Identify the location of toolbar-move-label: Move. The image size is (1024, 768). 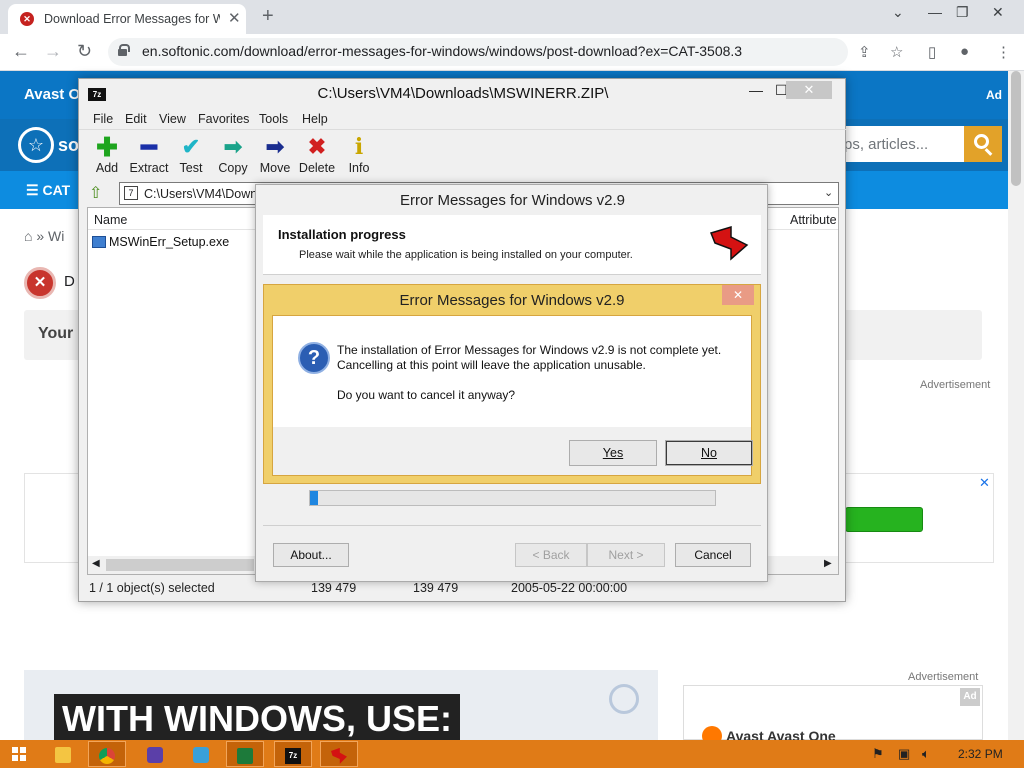
(275, 168).